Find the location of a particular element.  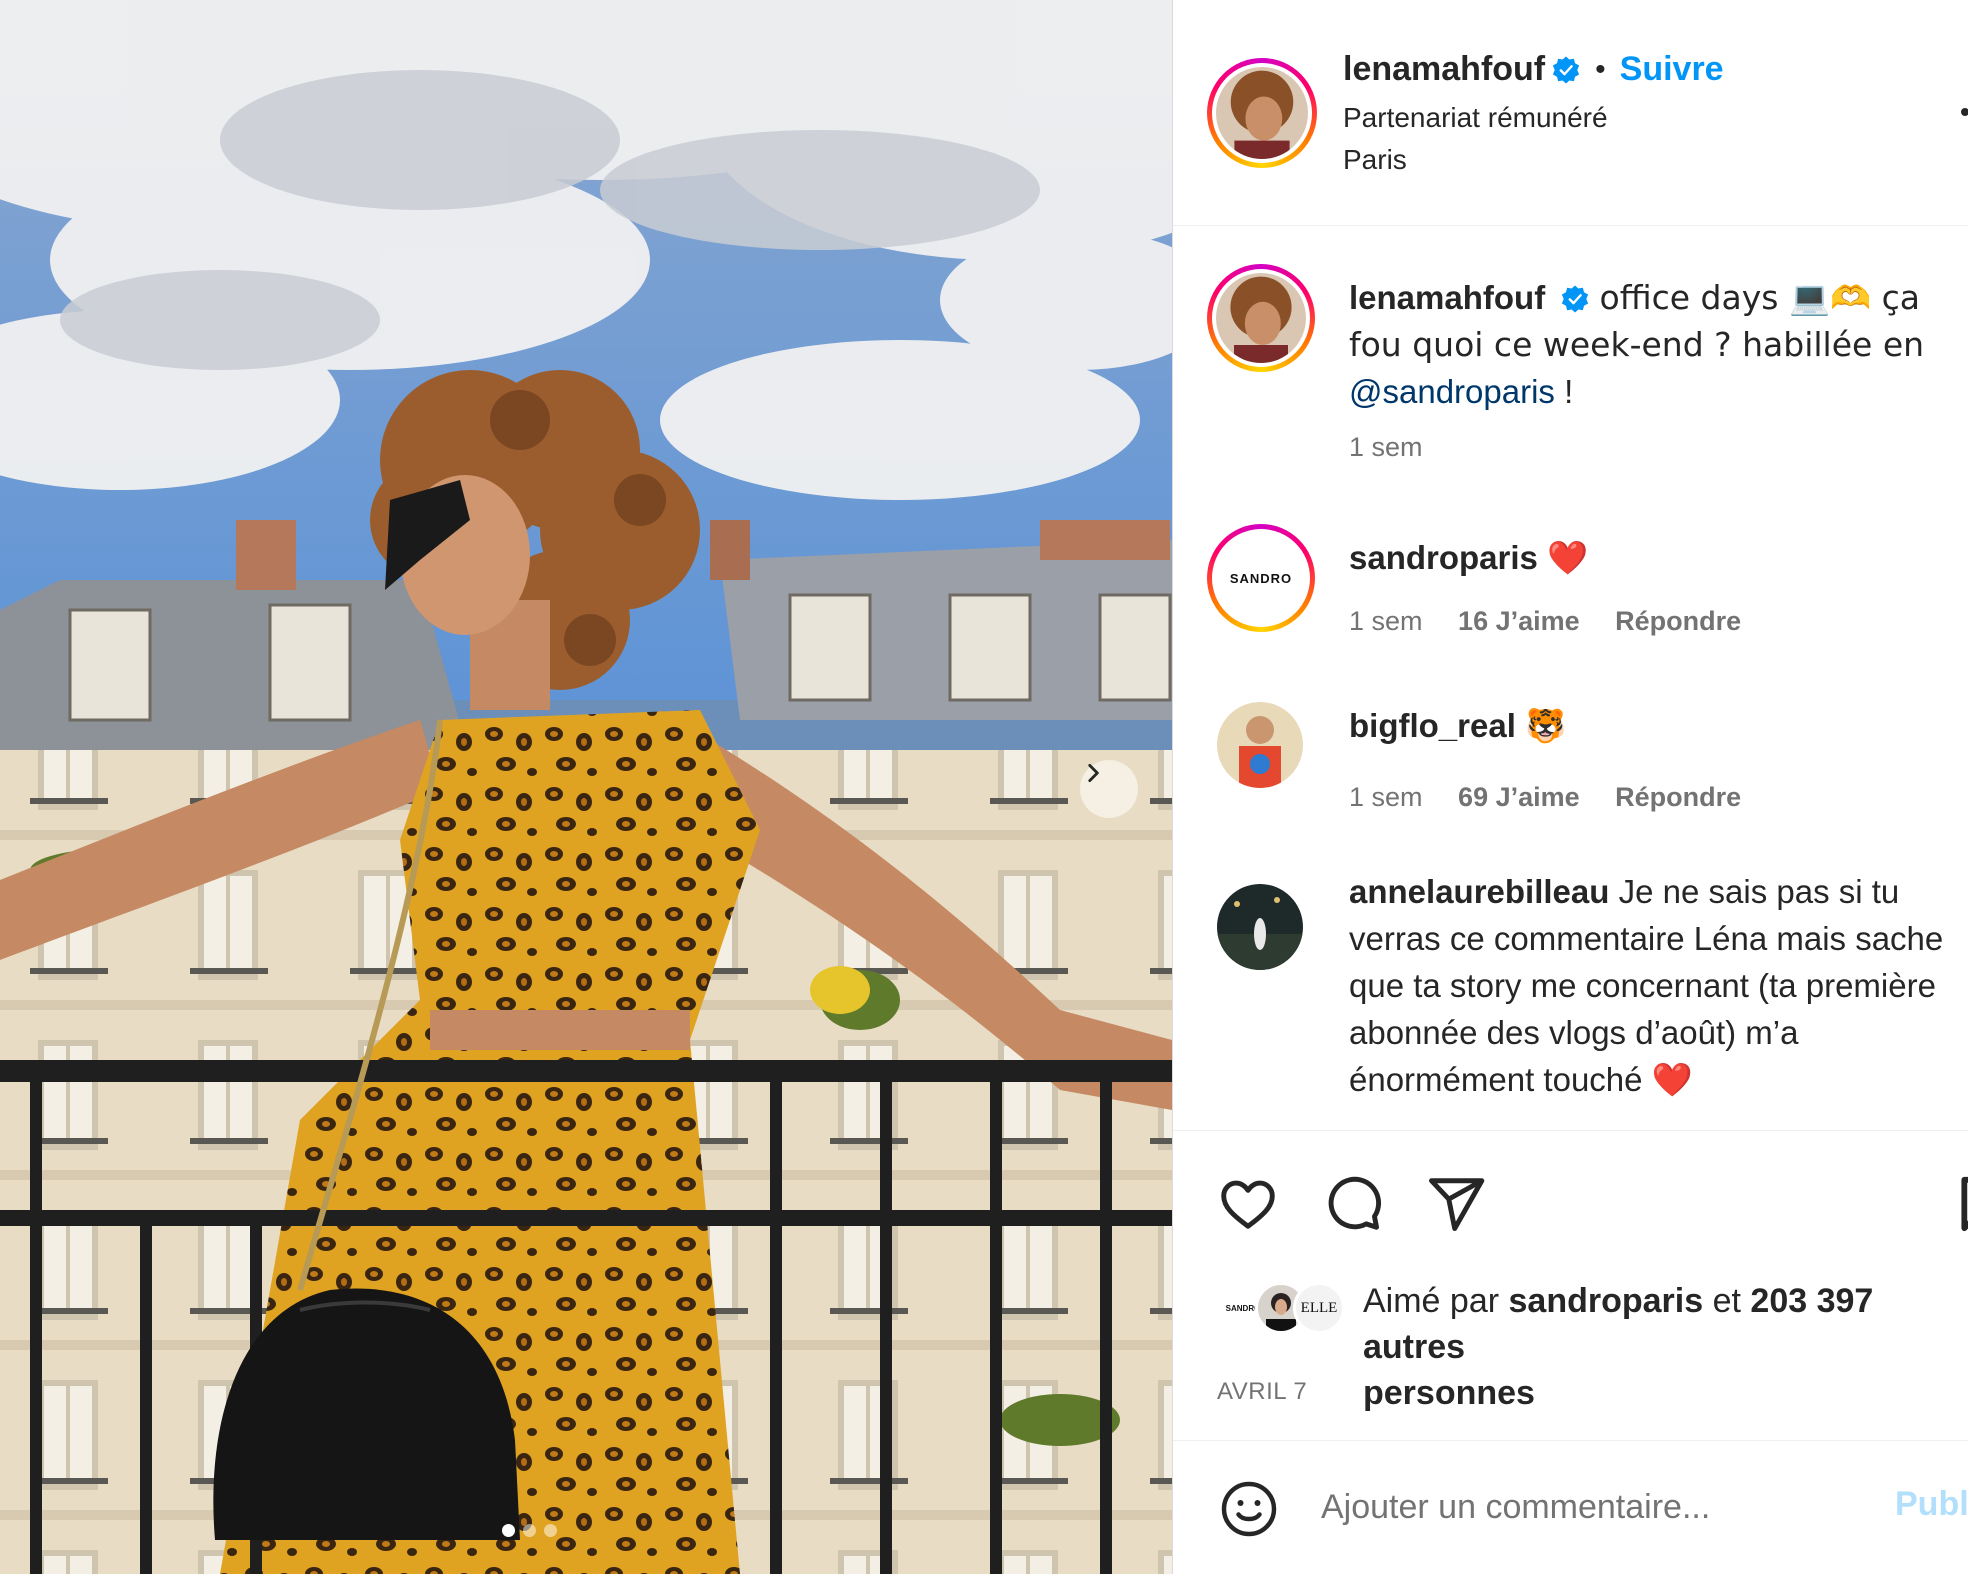

comment-username: bigflo_real is located at coordinates (1432, 725).